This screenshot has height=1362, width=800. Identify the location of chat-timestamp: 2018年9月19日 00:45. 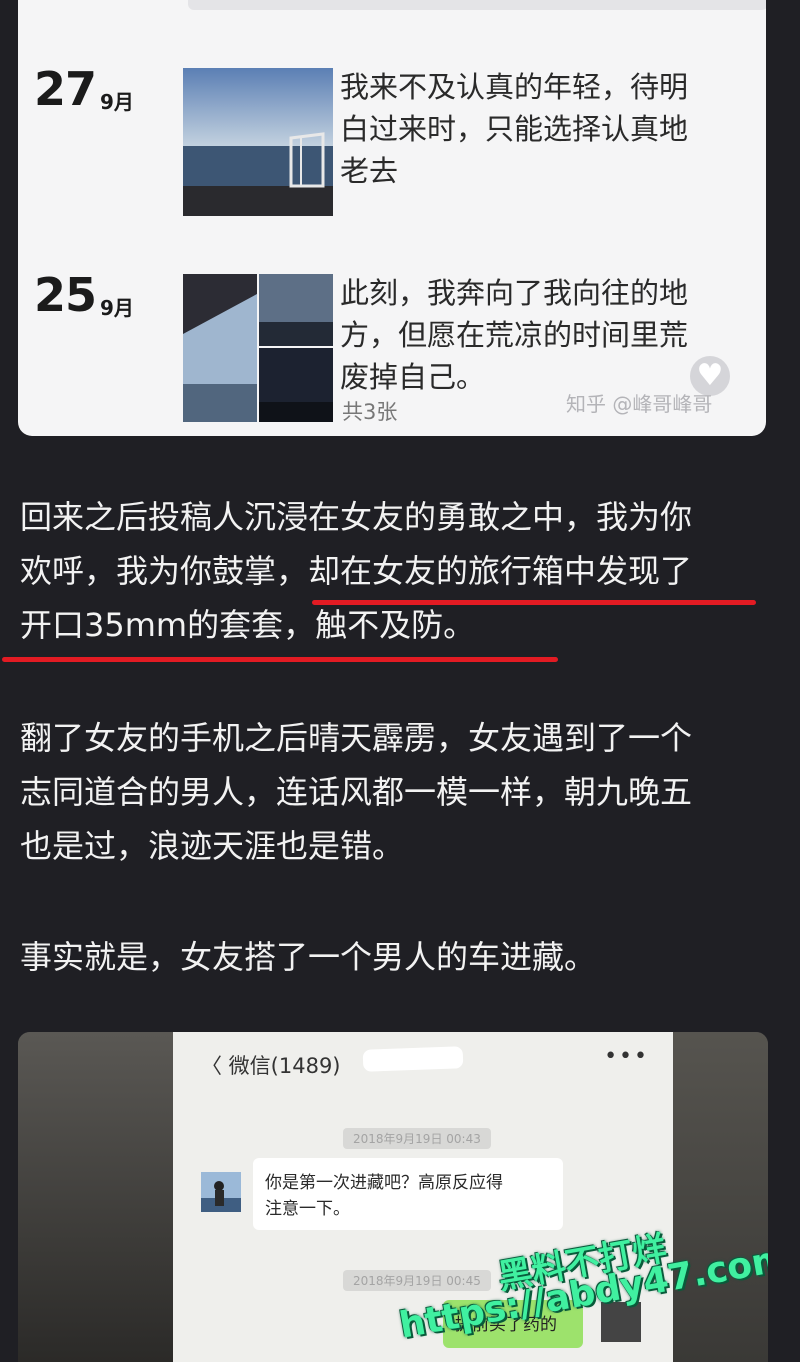
(417, 1280).